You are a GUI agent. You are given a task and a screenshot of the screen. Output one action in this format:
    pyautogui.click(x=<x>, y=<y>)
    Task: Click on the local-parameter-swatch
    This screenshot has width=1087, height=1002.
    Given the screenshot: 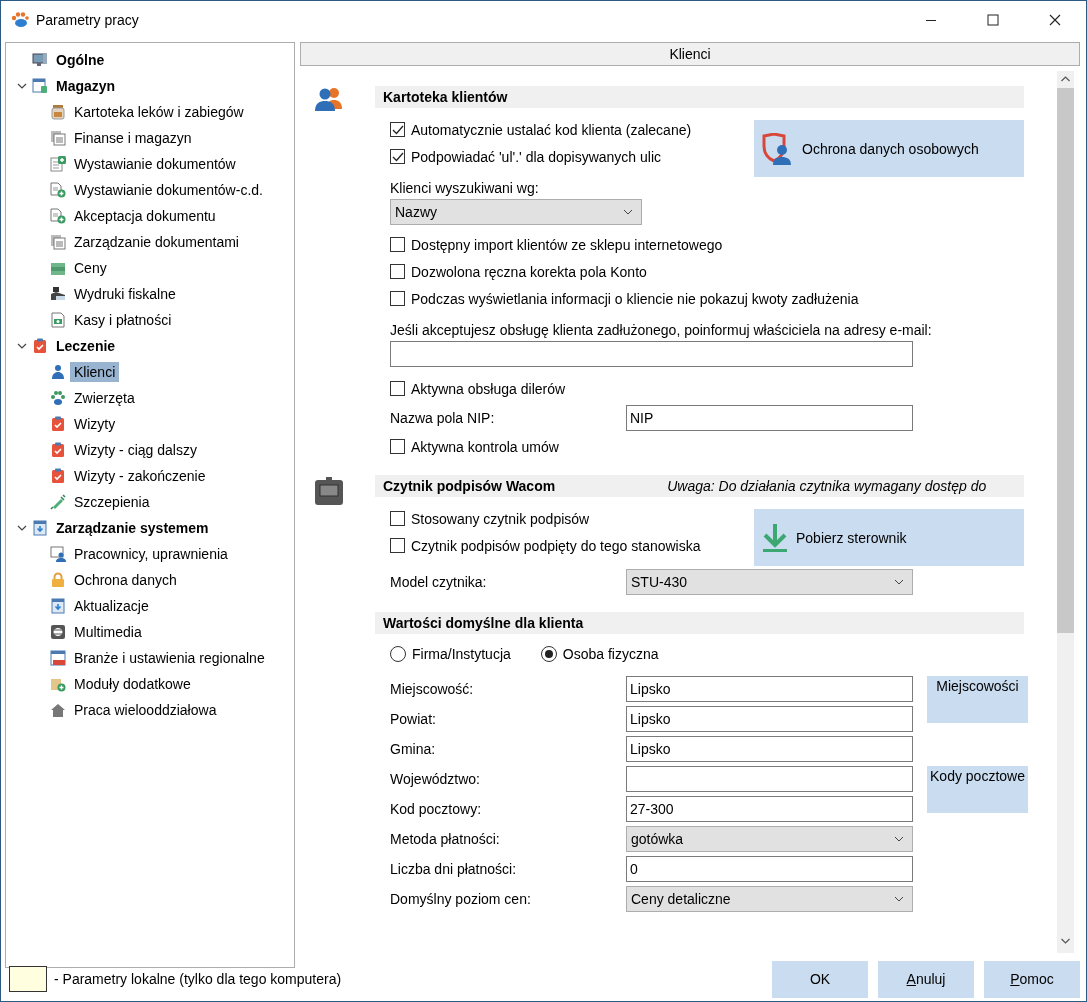 What is the action you would take?
    pyautogui.click(x=28, y=979)
    